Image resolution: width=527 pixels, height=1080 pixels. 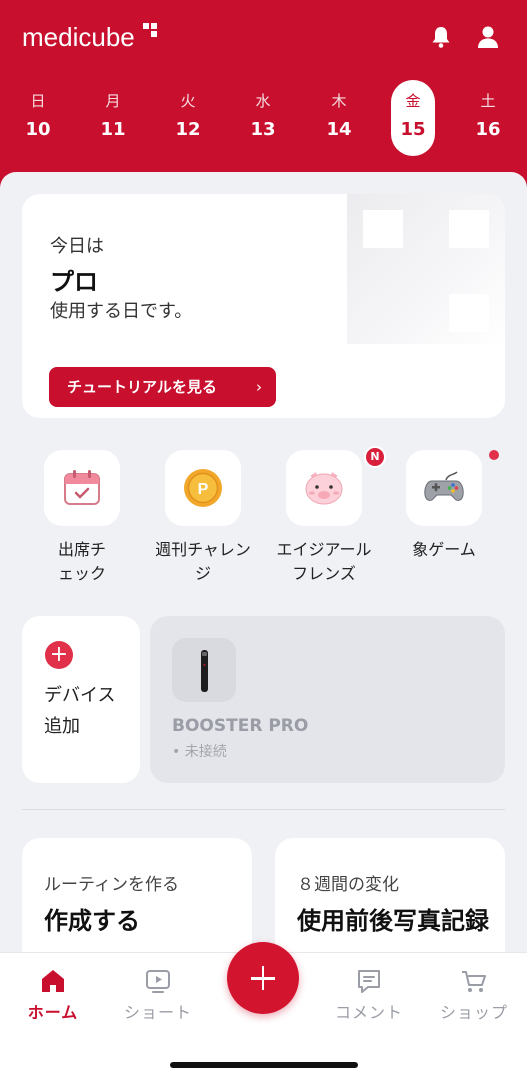 What do you see at coordinates (368, 1012) in the screenshot?
I see `nav-comments-label: コメント` at bounding box center [368, 1012].